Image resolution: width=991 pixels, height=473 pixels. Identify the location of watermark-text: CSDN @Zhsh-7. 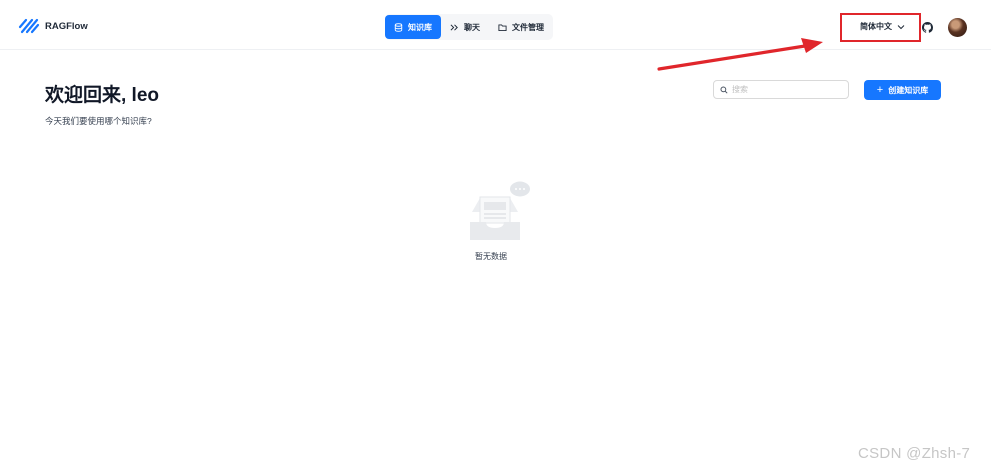
(914, 453).